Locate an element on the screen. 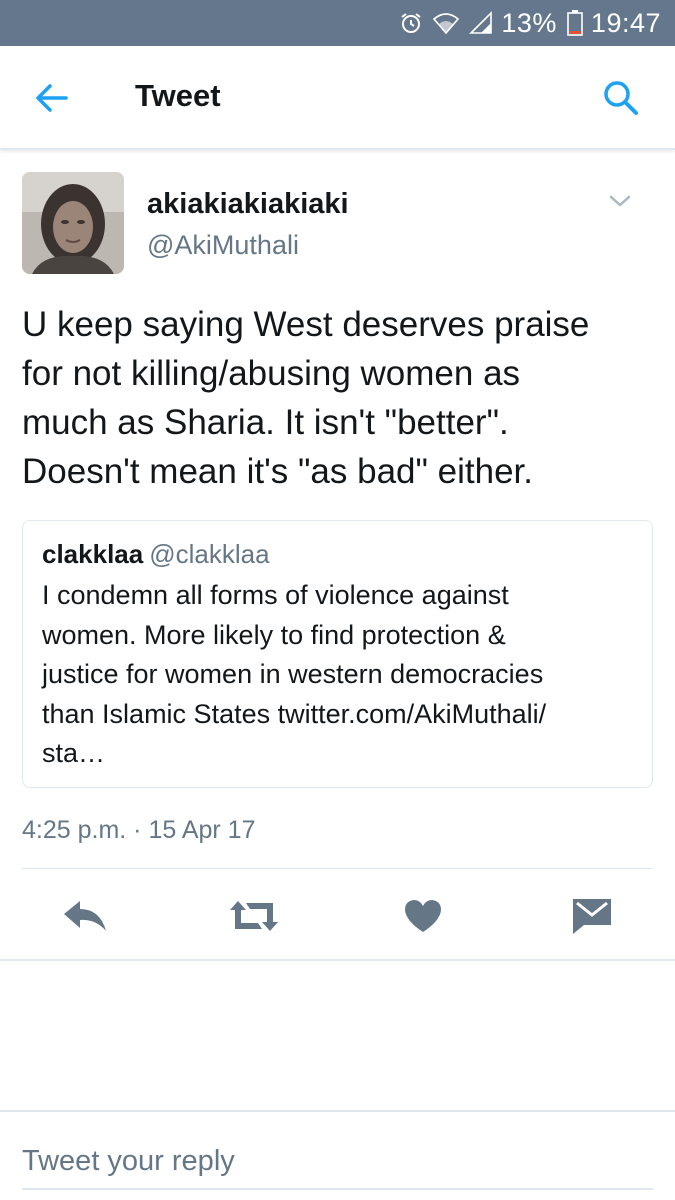 The image size is (675, 1200). tweet-actions is located at coordinates (337, 914).